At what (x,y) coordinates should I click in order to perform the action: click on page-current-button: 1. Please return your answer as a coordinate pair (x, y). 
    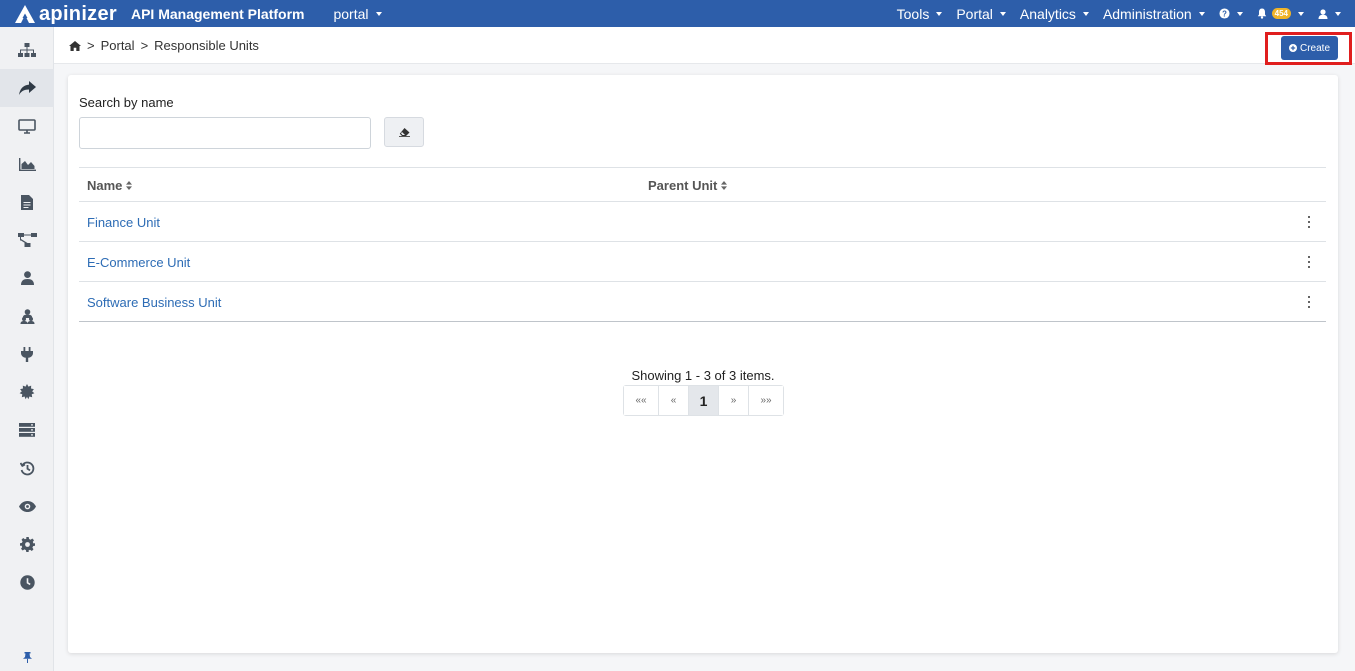
    Looking at the image, I should click on (704, 400).